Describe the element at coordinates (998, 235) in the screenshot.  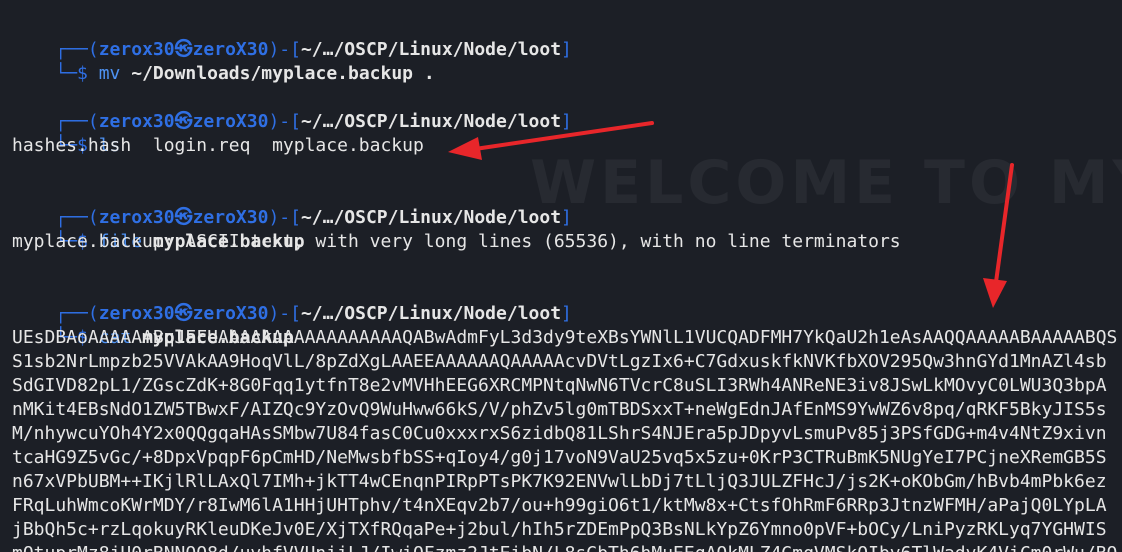
I see `arrow-to-cat-output` at that location.